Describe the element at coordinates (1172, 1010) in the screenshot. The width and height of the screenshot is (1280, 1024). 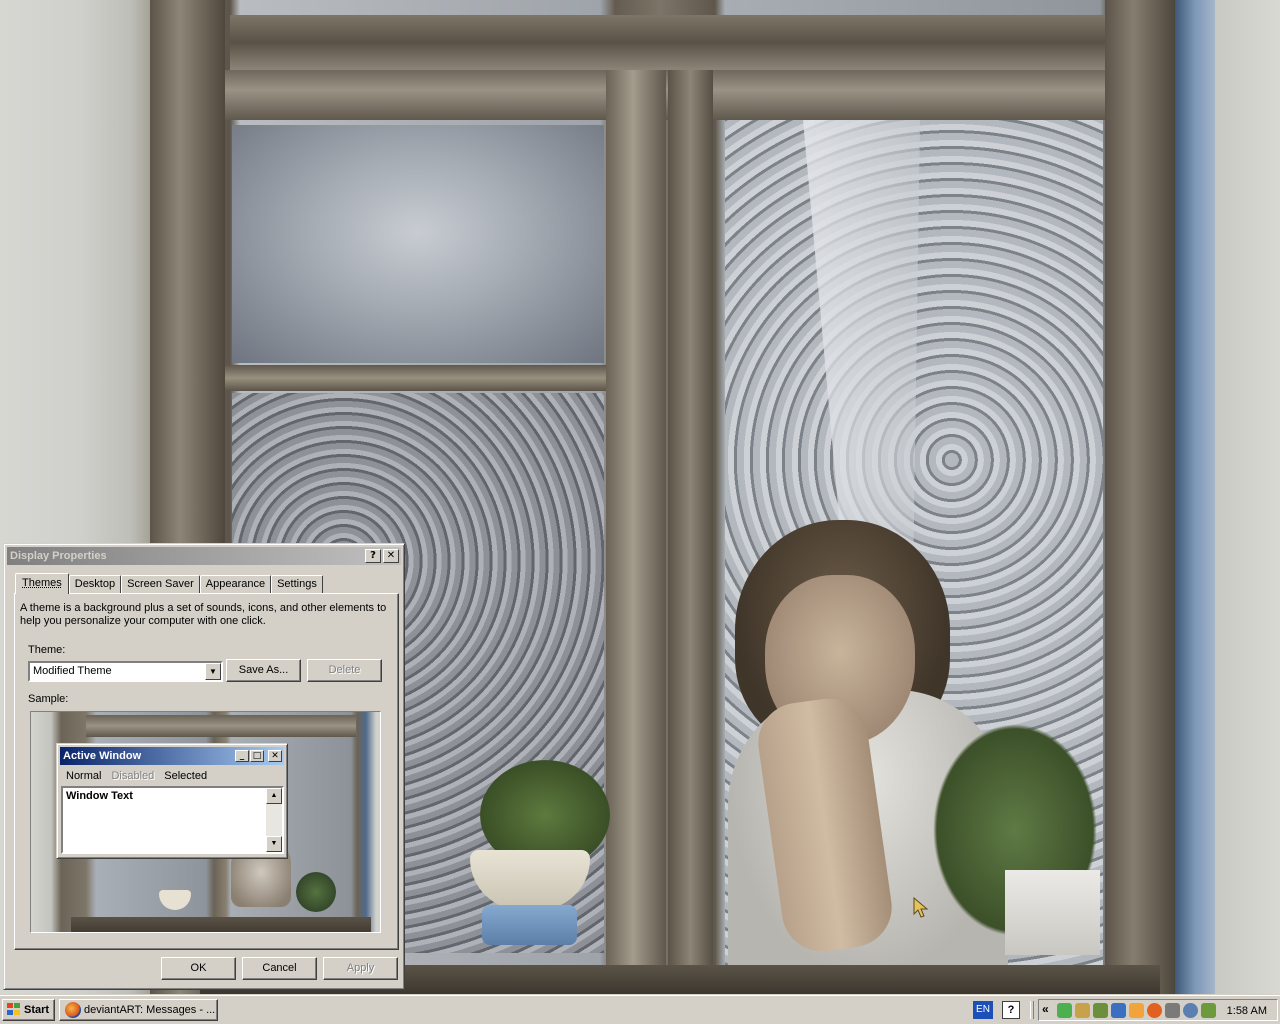
I see `antivirus-icon` at that location.